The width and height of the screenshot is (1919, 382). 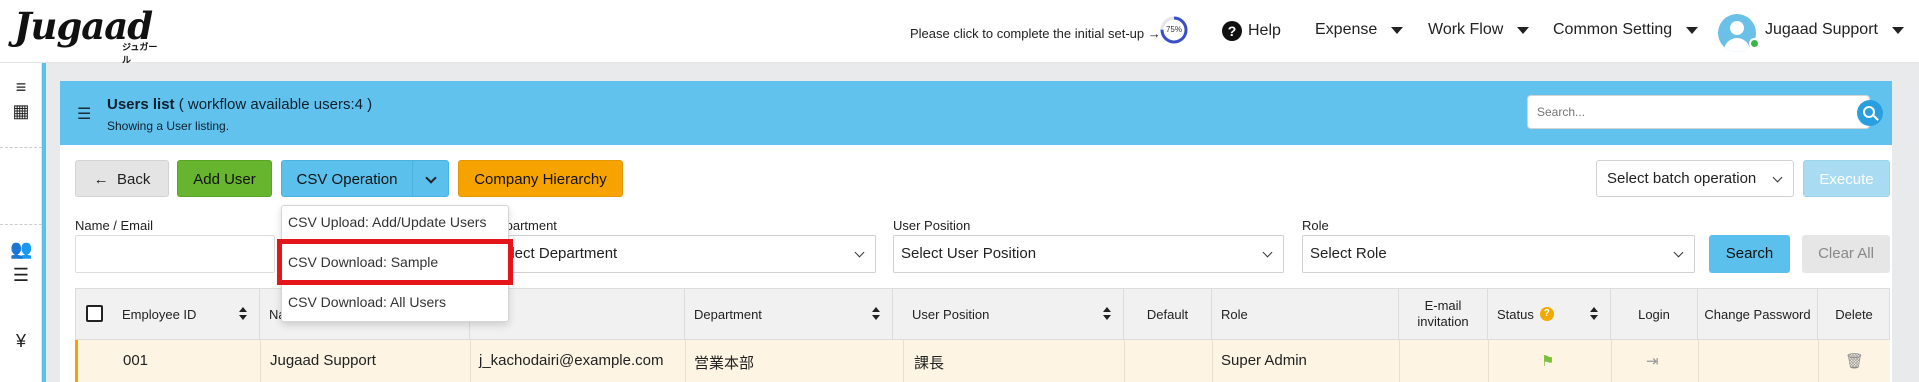 I want to click on role-select: Select Role, so click(x=1498, y=254).